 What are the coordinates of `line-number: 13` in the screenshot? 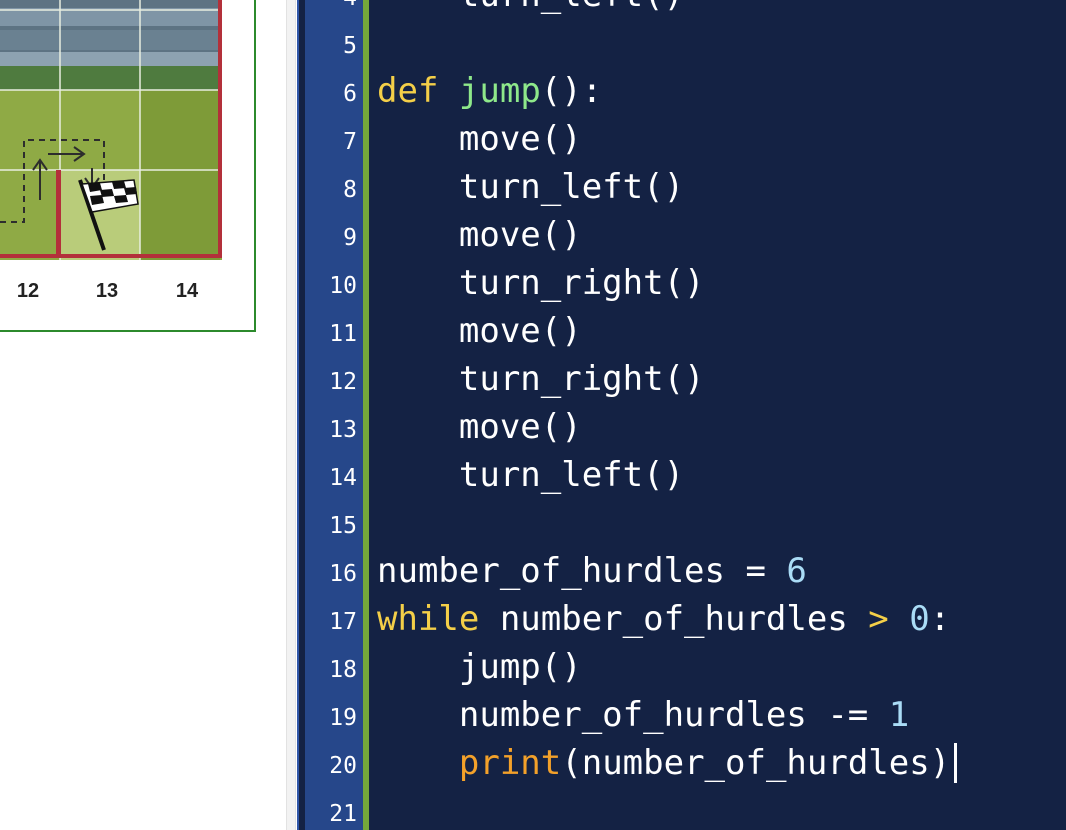 It's located at (343, 430).